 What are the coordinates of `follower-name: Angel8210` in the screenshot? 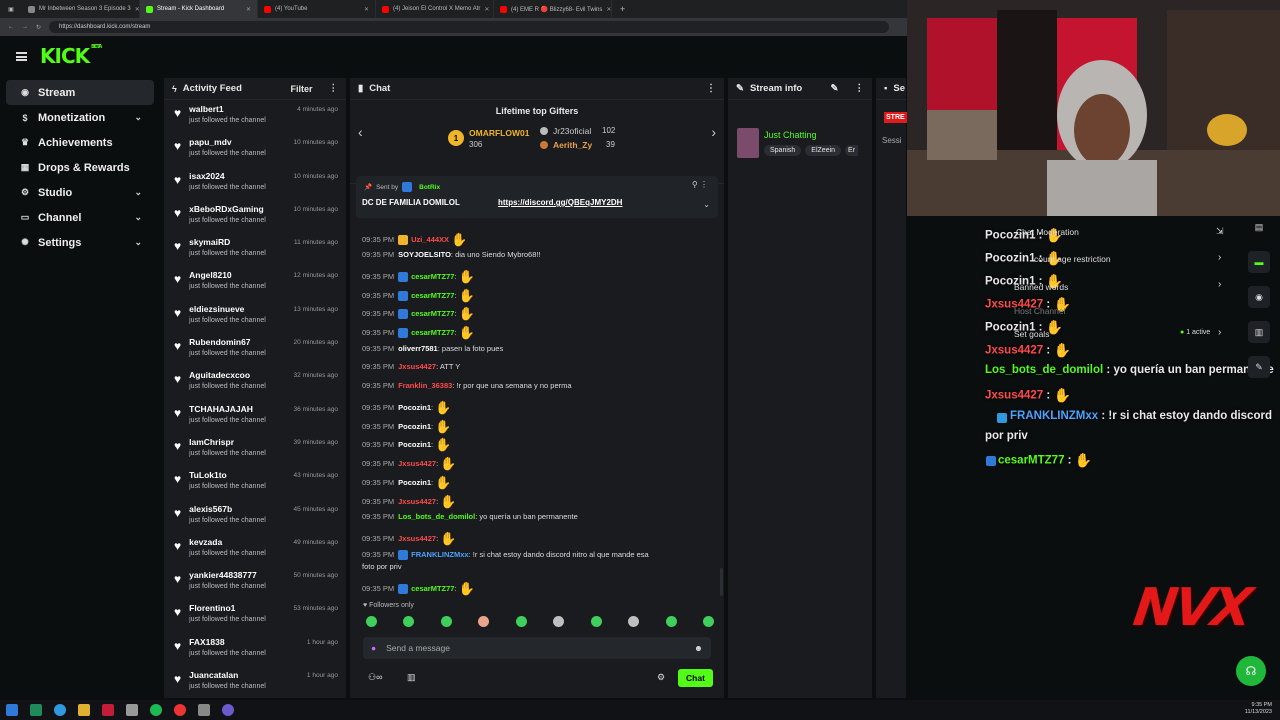 It's located at (227, 275).